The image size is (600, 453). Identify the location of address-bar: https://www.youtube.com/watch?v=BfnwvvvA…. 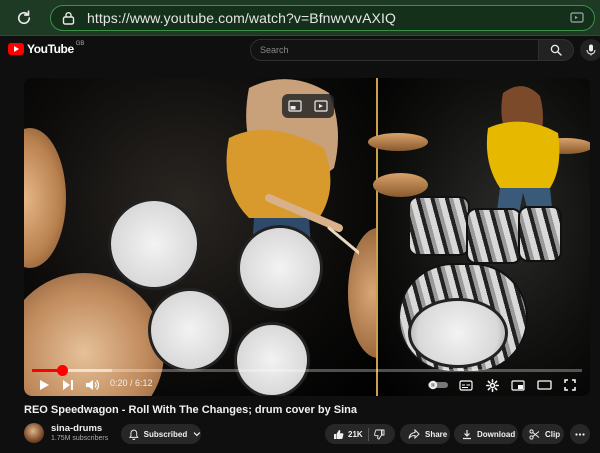
(322, 18).